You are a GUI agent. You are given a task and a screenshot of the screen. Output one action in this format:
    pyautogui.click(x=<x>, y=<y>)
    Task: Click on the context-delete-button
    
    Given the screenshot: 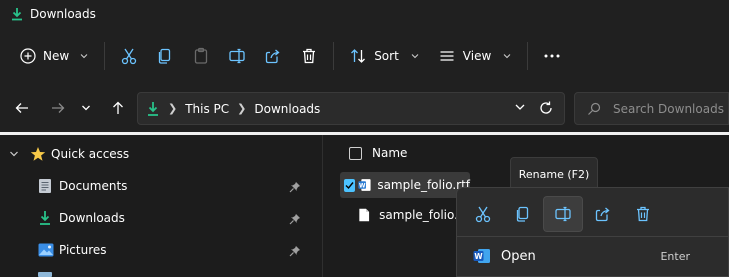 What is the action you would take?
    pyautogui.click(x=643, y=214)
    